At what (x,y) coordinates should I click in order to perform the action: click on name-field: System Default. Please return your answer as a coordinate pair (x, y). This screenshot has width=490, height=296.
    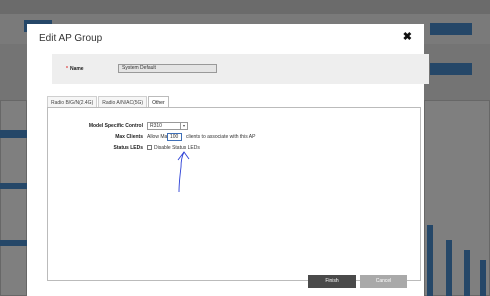
    Looking at the image, I should click on (167, 68).